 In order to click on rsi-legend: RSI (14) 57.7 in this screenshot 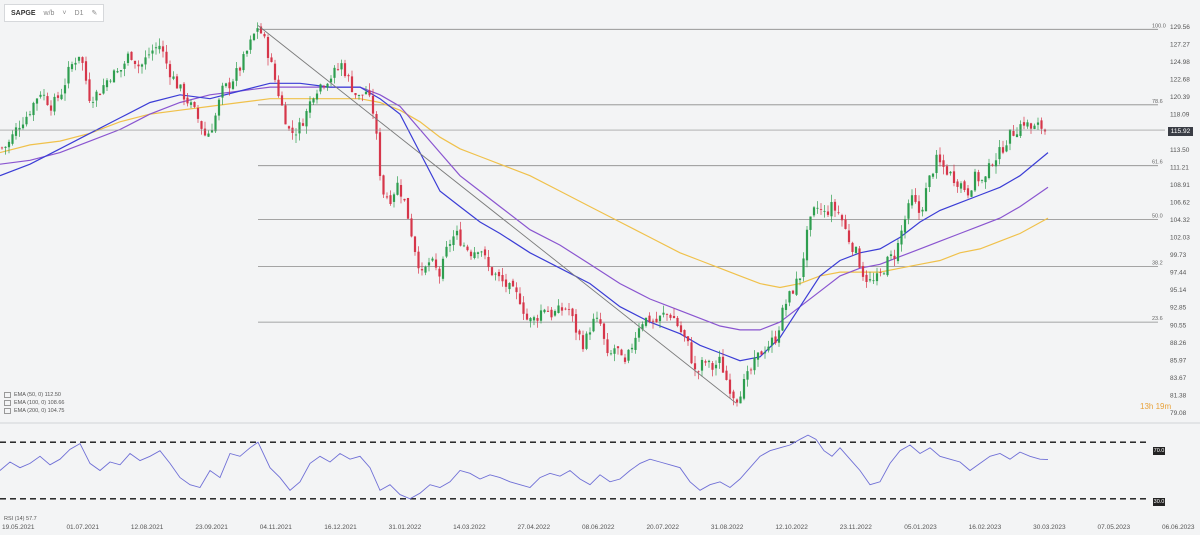, I will do `click(20, 519)`.